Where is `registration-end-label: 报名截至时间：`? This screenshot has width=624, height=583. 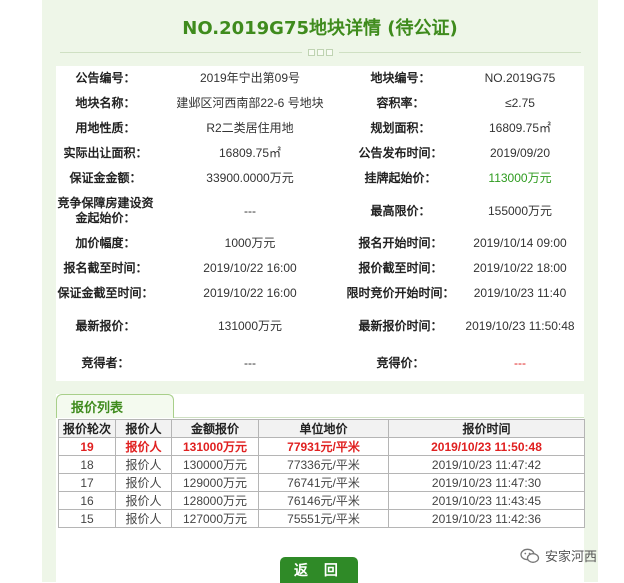 registration-end-label: 报名截至时间： is located at coordinates (105, 268).